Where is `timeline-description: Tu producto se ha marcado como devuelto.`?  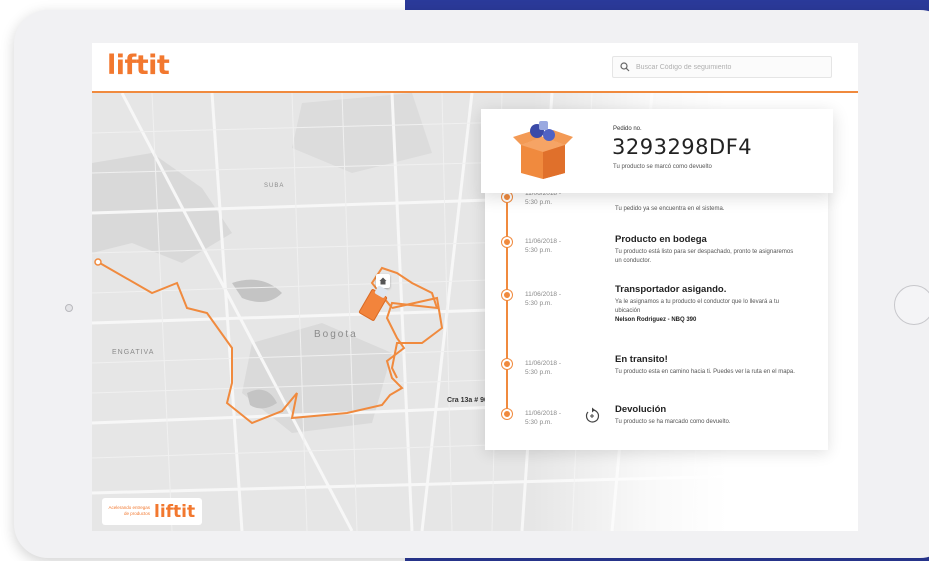
timeline-description: Tu producto se ha marcado como devuelto. is located at coordinates (673, 422).